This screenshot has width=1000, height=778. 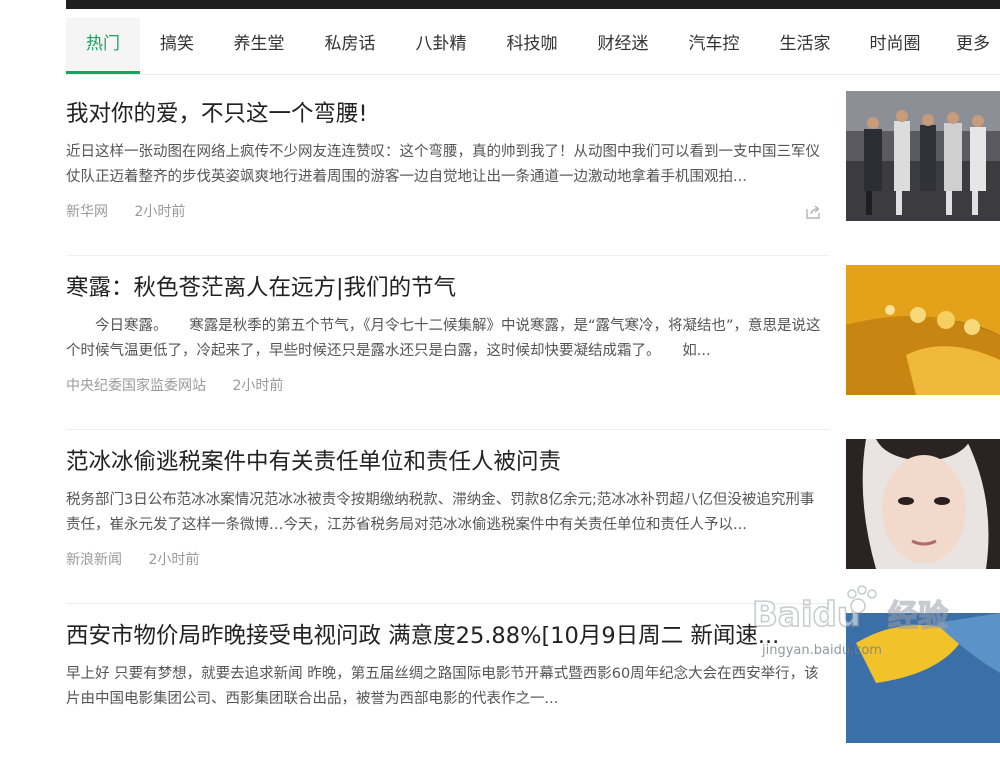 I want to click on tab-label: 汽车控, so click(x=714, y=44).